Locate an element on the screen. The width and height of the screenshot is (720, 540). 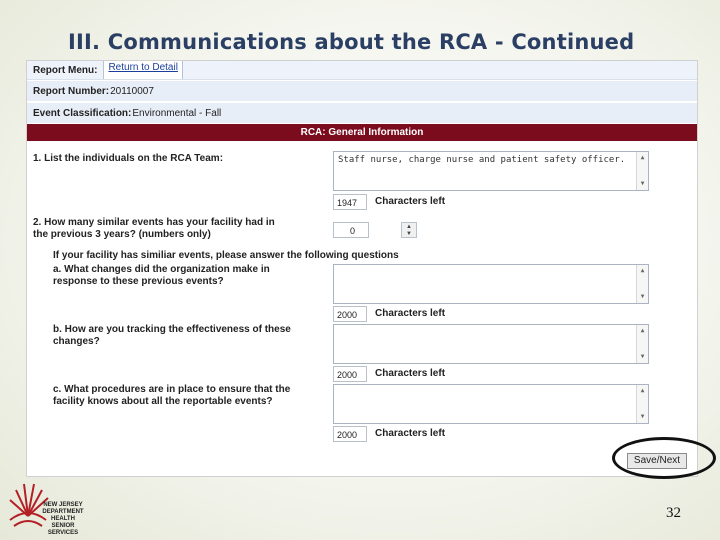
q1-scrollbar: ▲ ▼ is located at coordinates (642, 171).